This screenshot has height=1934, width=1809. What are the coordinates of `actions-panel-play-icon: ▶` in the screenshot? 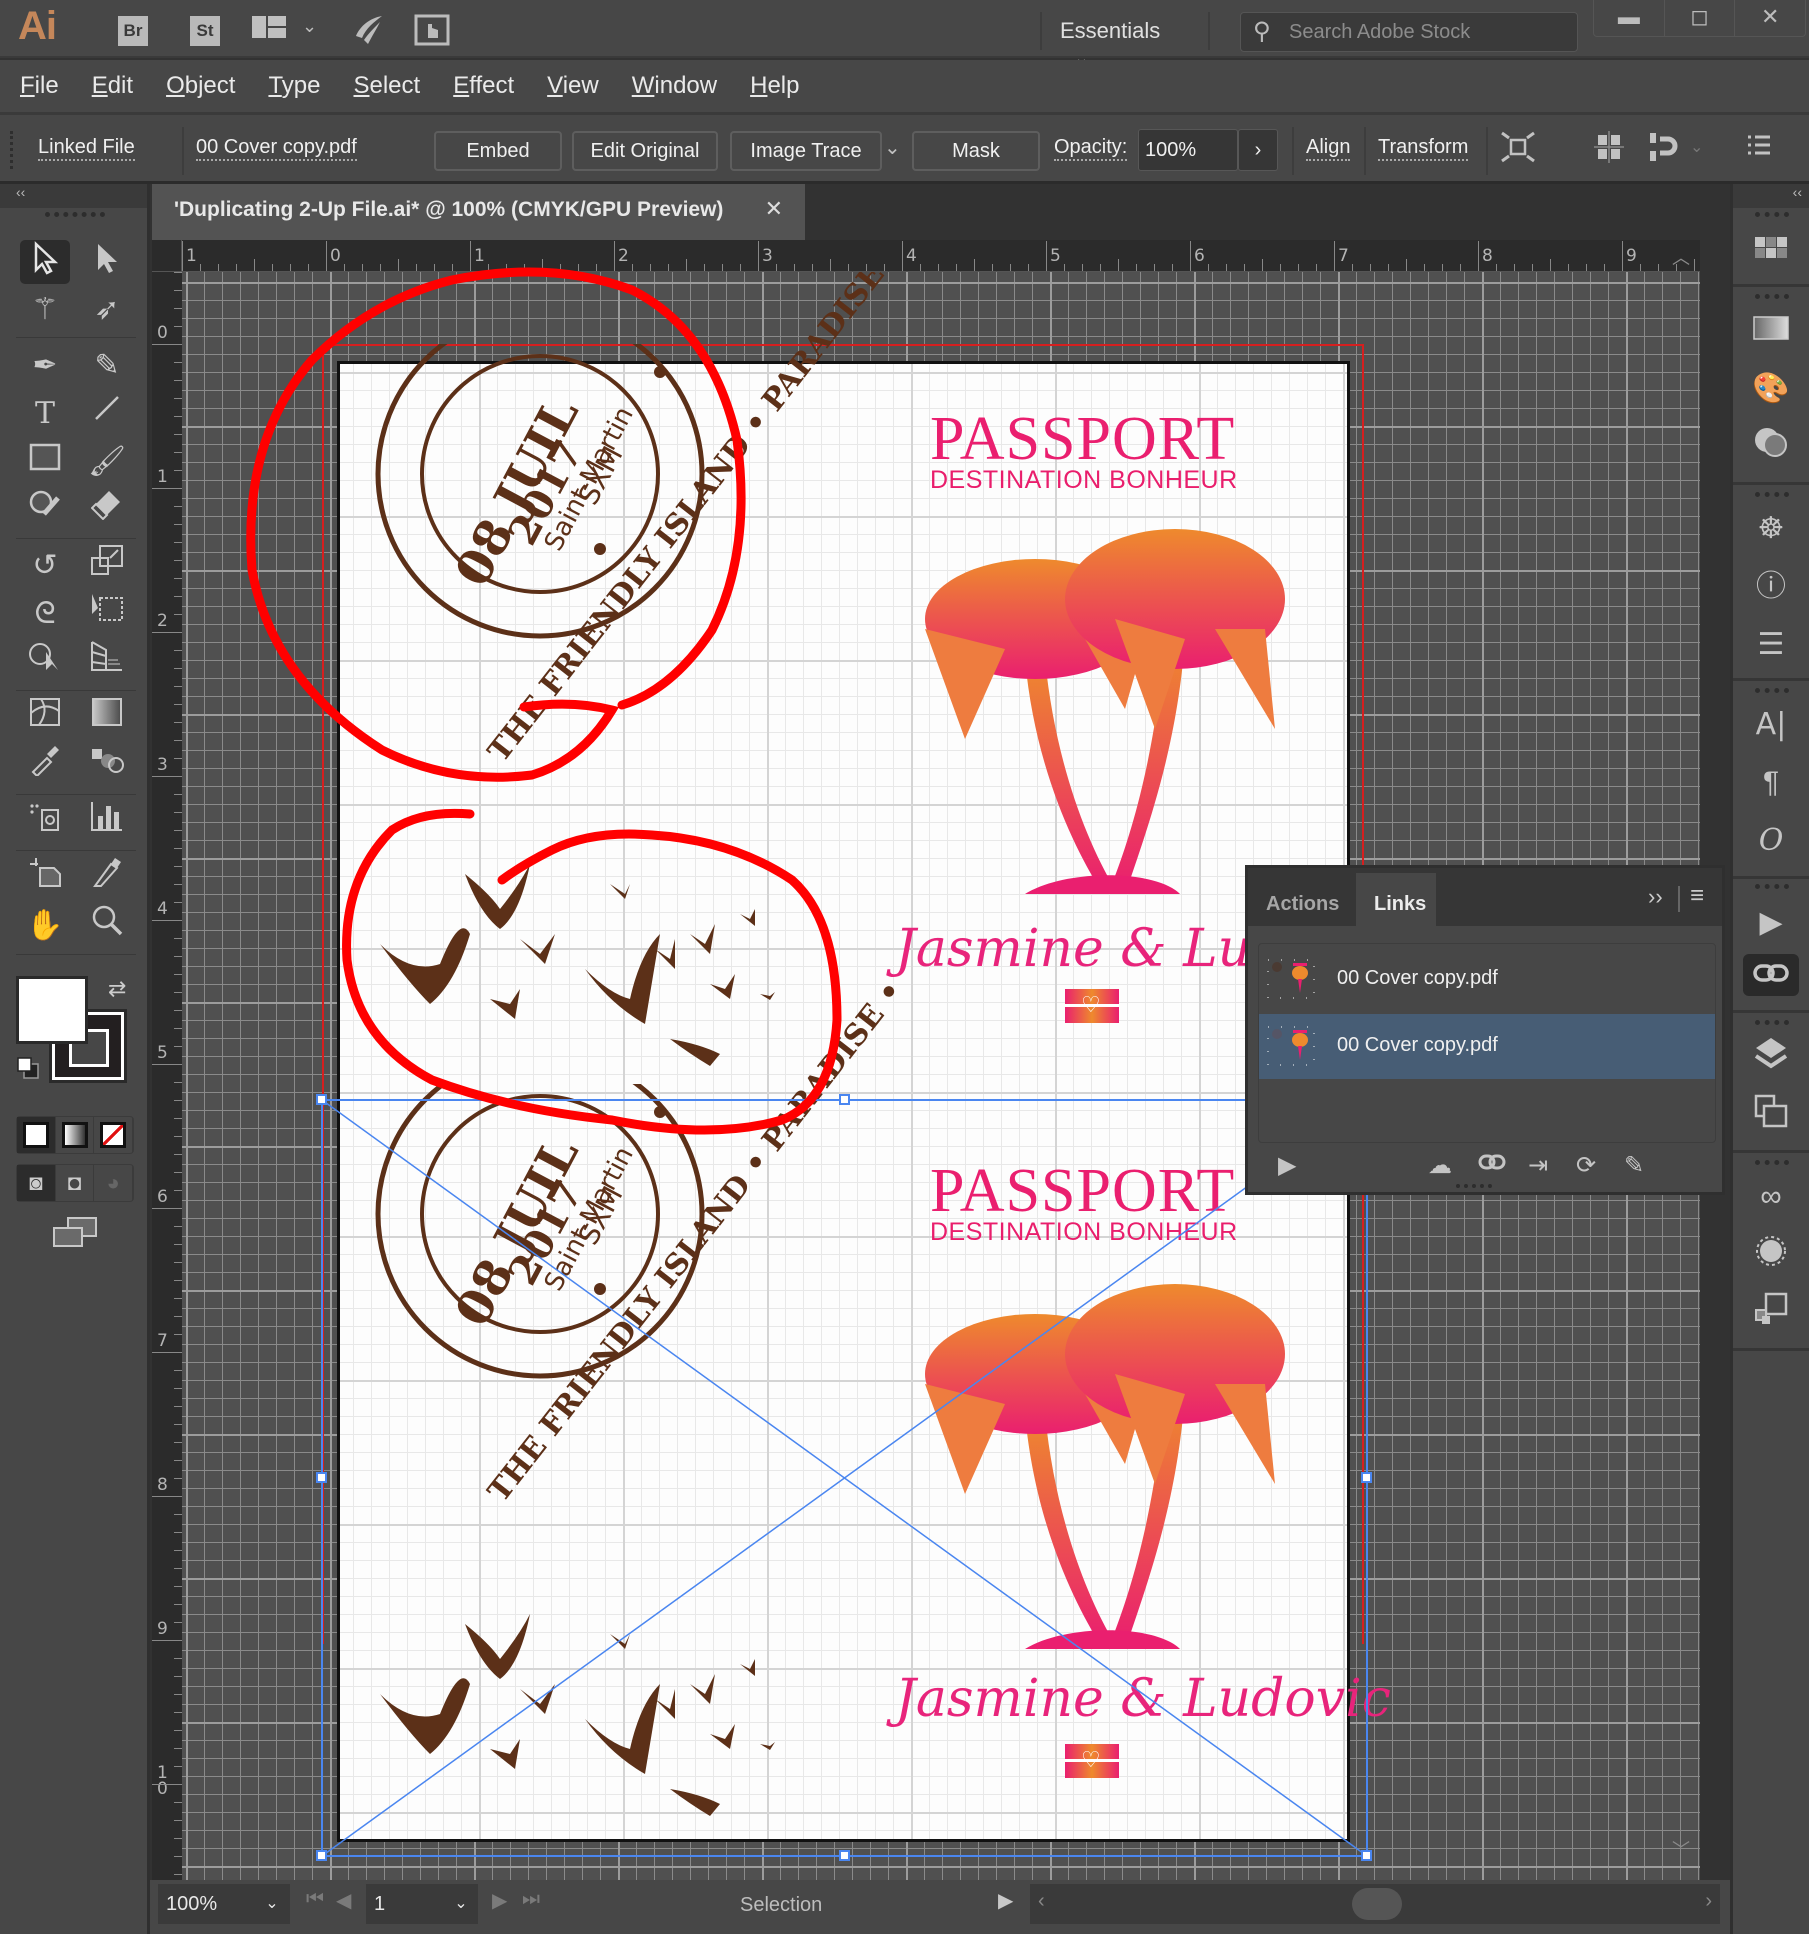 It's located at (1771, 923).